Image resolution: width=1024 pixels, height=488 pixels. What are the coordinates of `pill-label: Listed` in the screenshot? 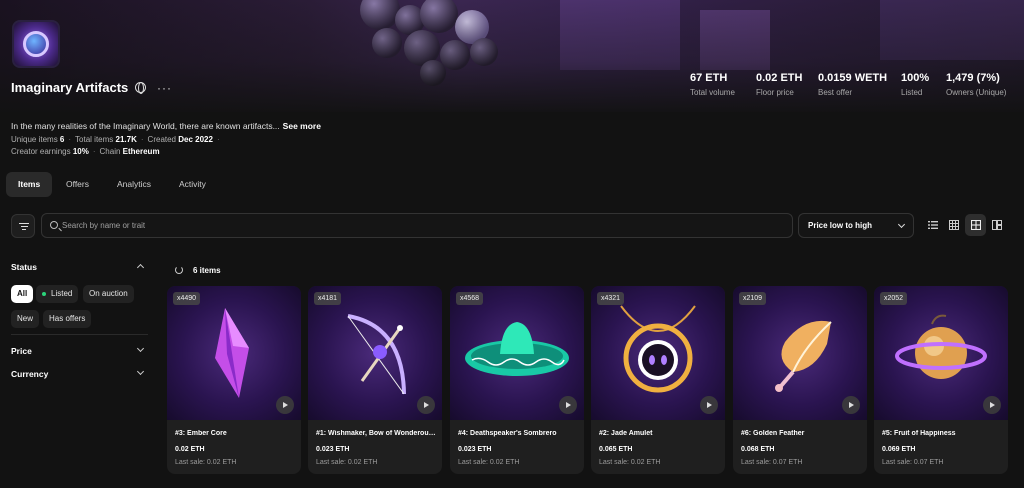 It's located at (62, 293).